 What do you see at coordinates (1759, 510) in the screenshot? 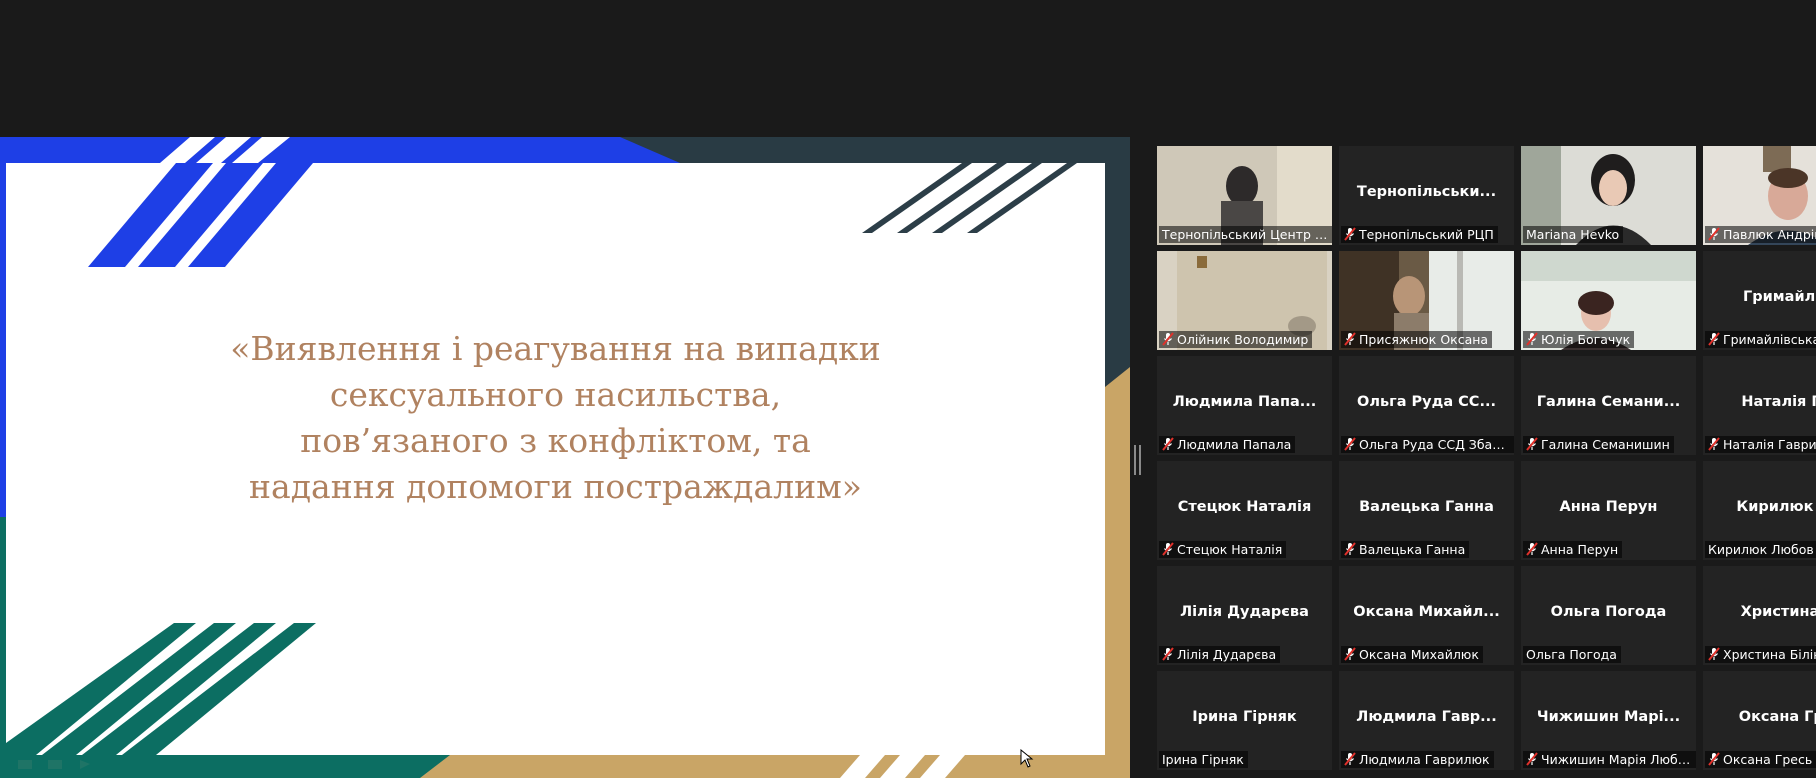
I see `participant-tile: Кирилюк Лю Кирилюк Любов` at bounding box center [1759, 510].